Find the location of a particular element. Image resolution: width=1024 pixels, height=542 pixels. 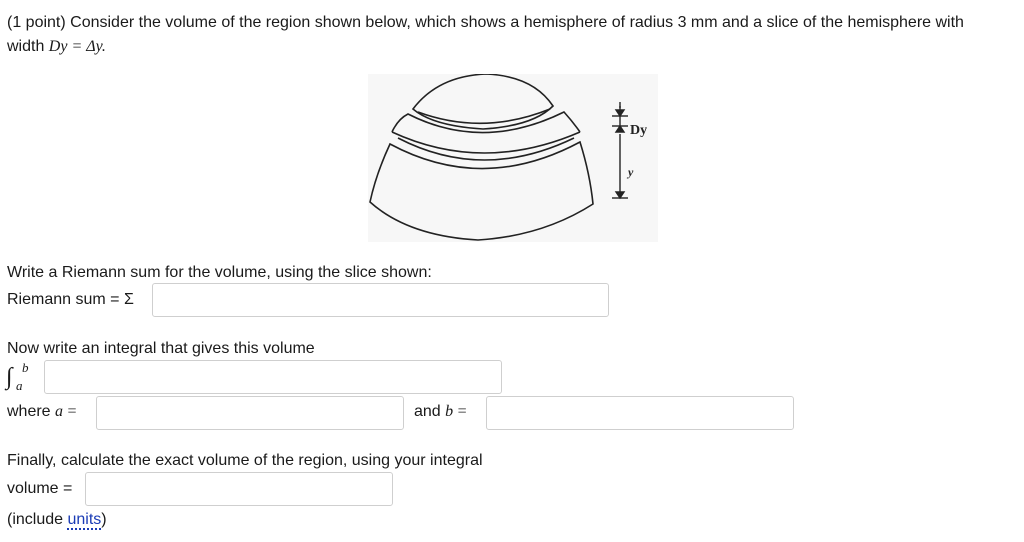

problem-intro-width: width is located at coordinates (28, 46).